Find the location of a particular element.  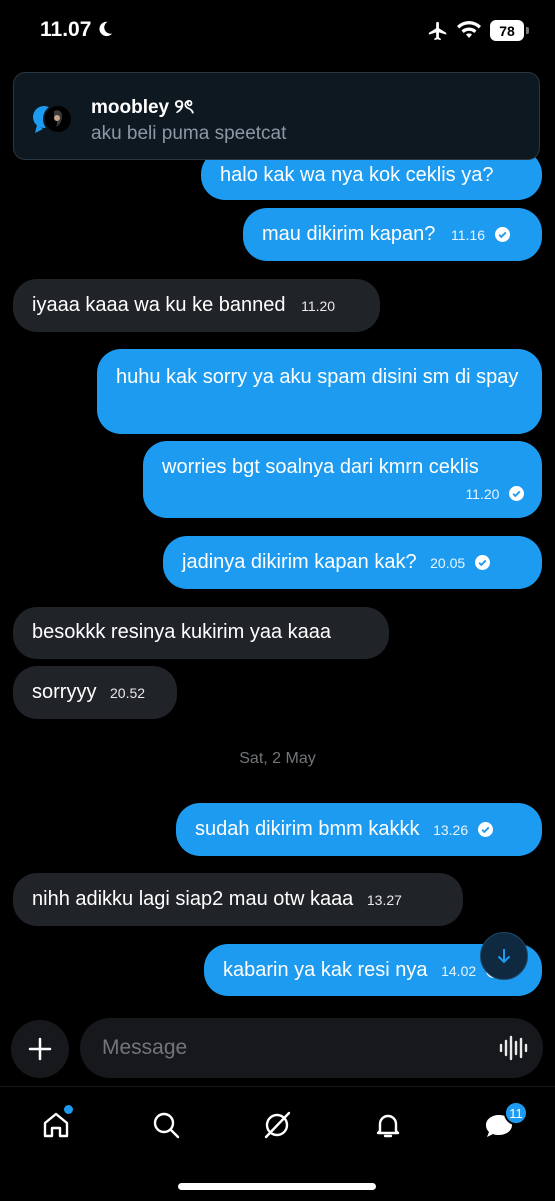

search-icon is located at coordinates (166, 1125).